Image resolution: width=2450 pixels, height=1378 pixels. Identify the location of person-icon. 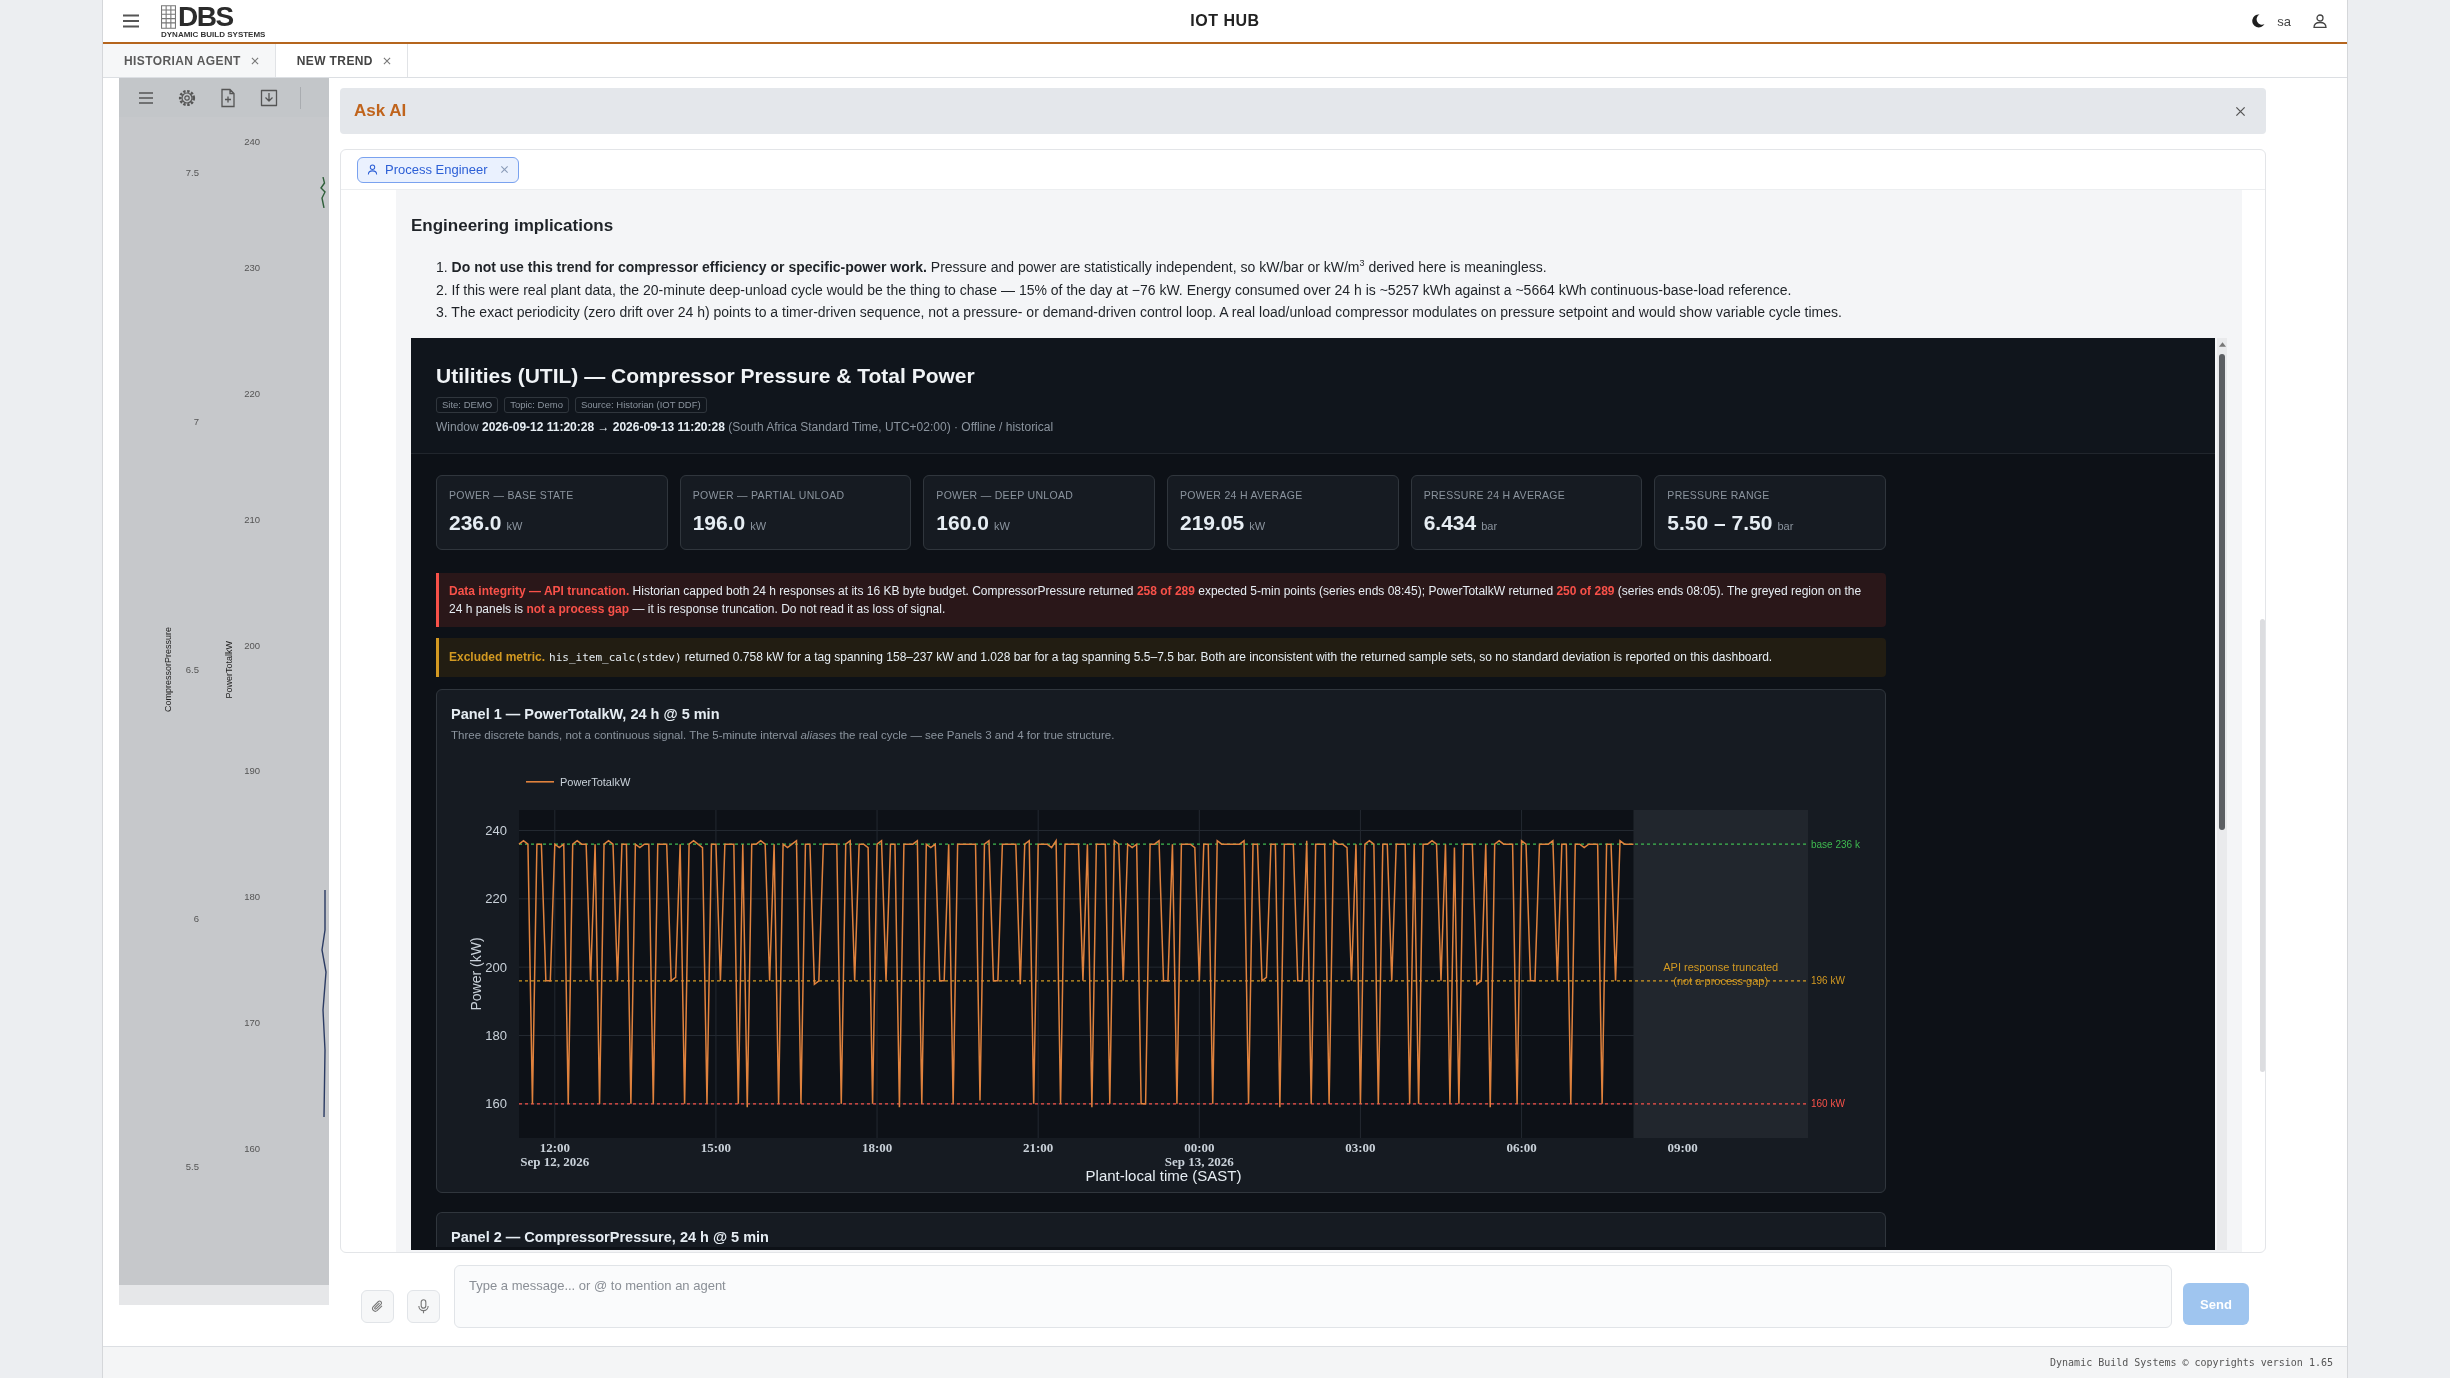
(372, 169).